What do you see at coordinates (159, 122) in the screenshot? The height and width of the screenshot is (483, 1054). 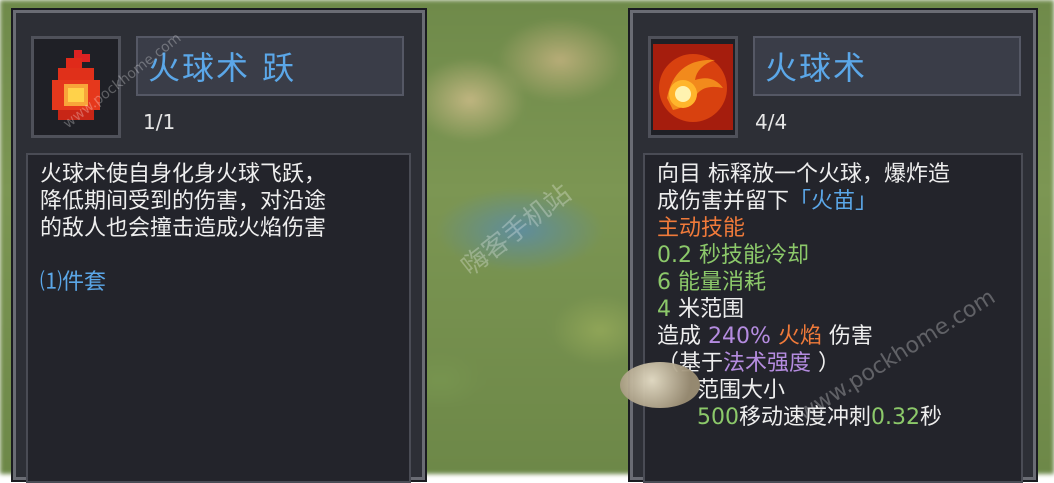 I see `skill-level: 1/1` at bounding box center [159, 122].